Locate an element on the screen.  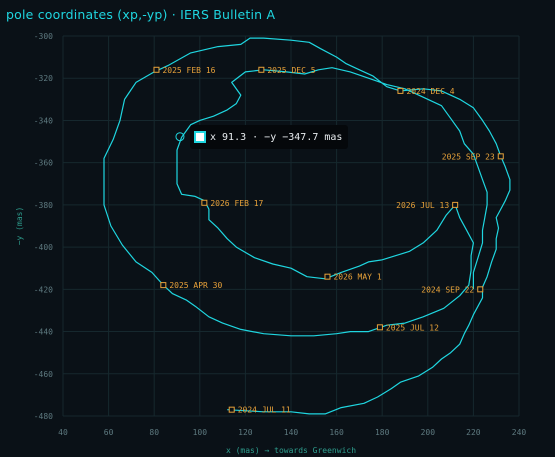
x-tick-label: 60 is located at coordinates (109, 432).